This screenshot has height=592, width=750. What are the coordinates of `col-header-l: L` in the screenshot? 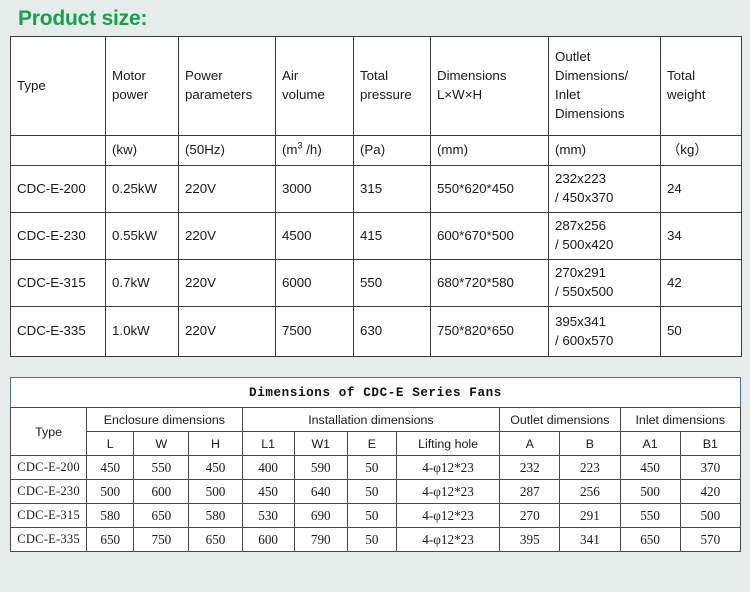 It's located at (110, 443).